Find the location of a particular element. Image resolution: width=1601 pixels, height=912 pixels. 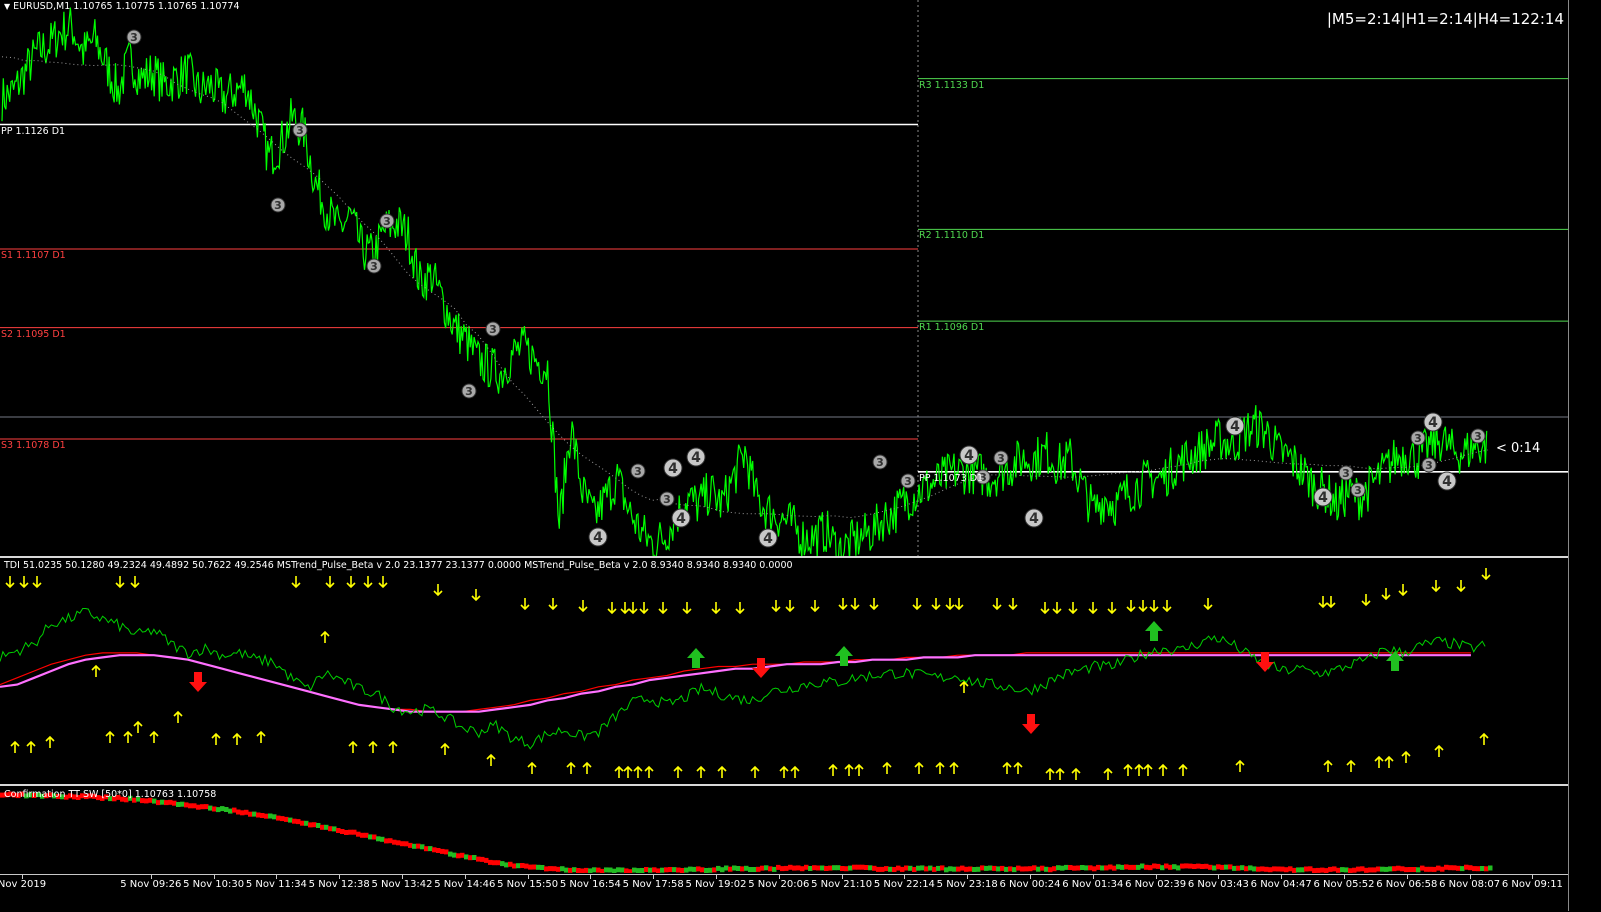

tdi-signal-line is located at coordinates (735, 682).